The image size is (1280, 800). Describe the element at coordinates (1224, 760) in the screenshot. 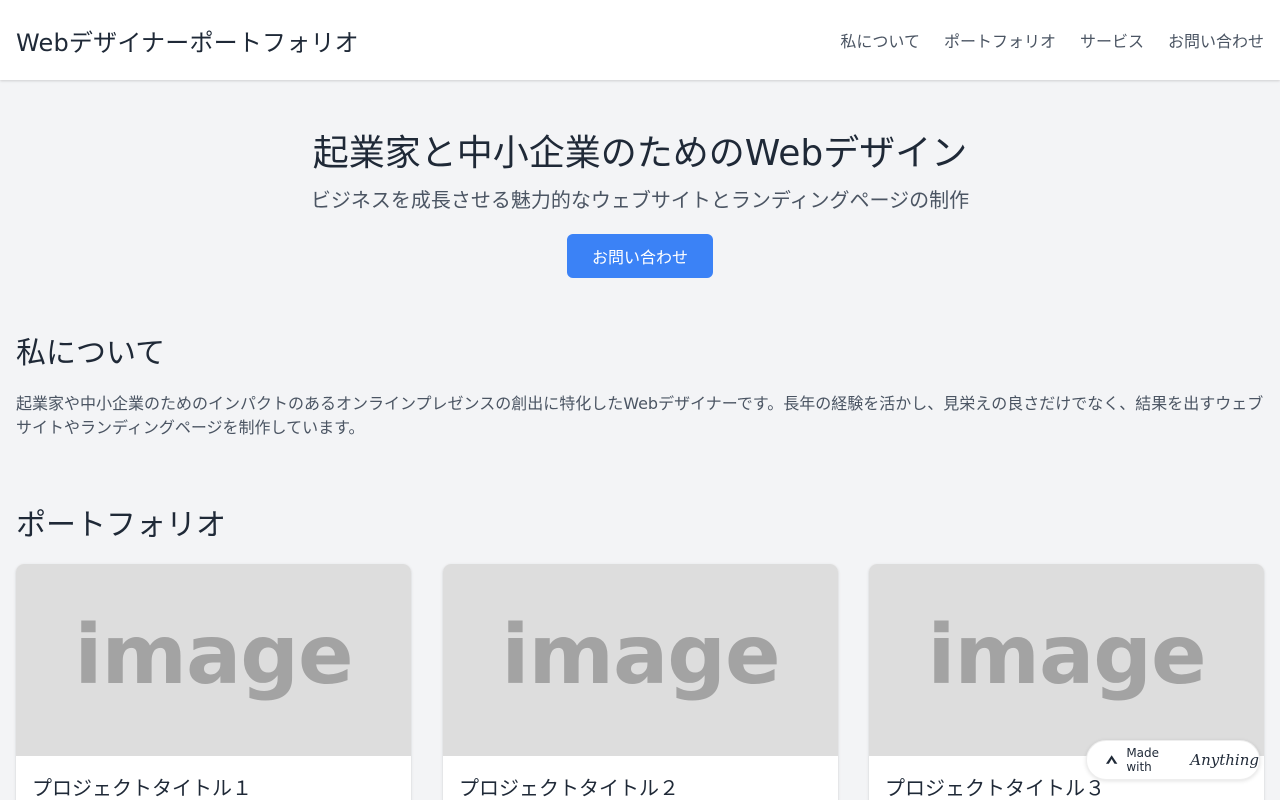

I see `brand-name: Anything` at that location.